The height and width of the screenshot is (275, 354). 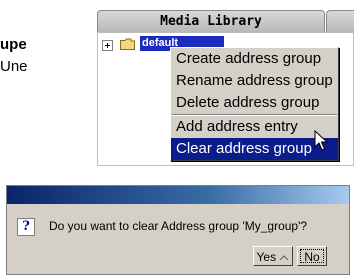 I want to click on yes-button-label: Yes, so click(x=266, y=257).